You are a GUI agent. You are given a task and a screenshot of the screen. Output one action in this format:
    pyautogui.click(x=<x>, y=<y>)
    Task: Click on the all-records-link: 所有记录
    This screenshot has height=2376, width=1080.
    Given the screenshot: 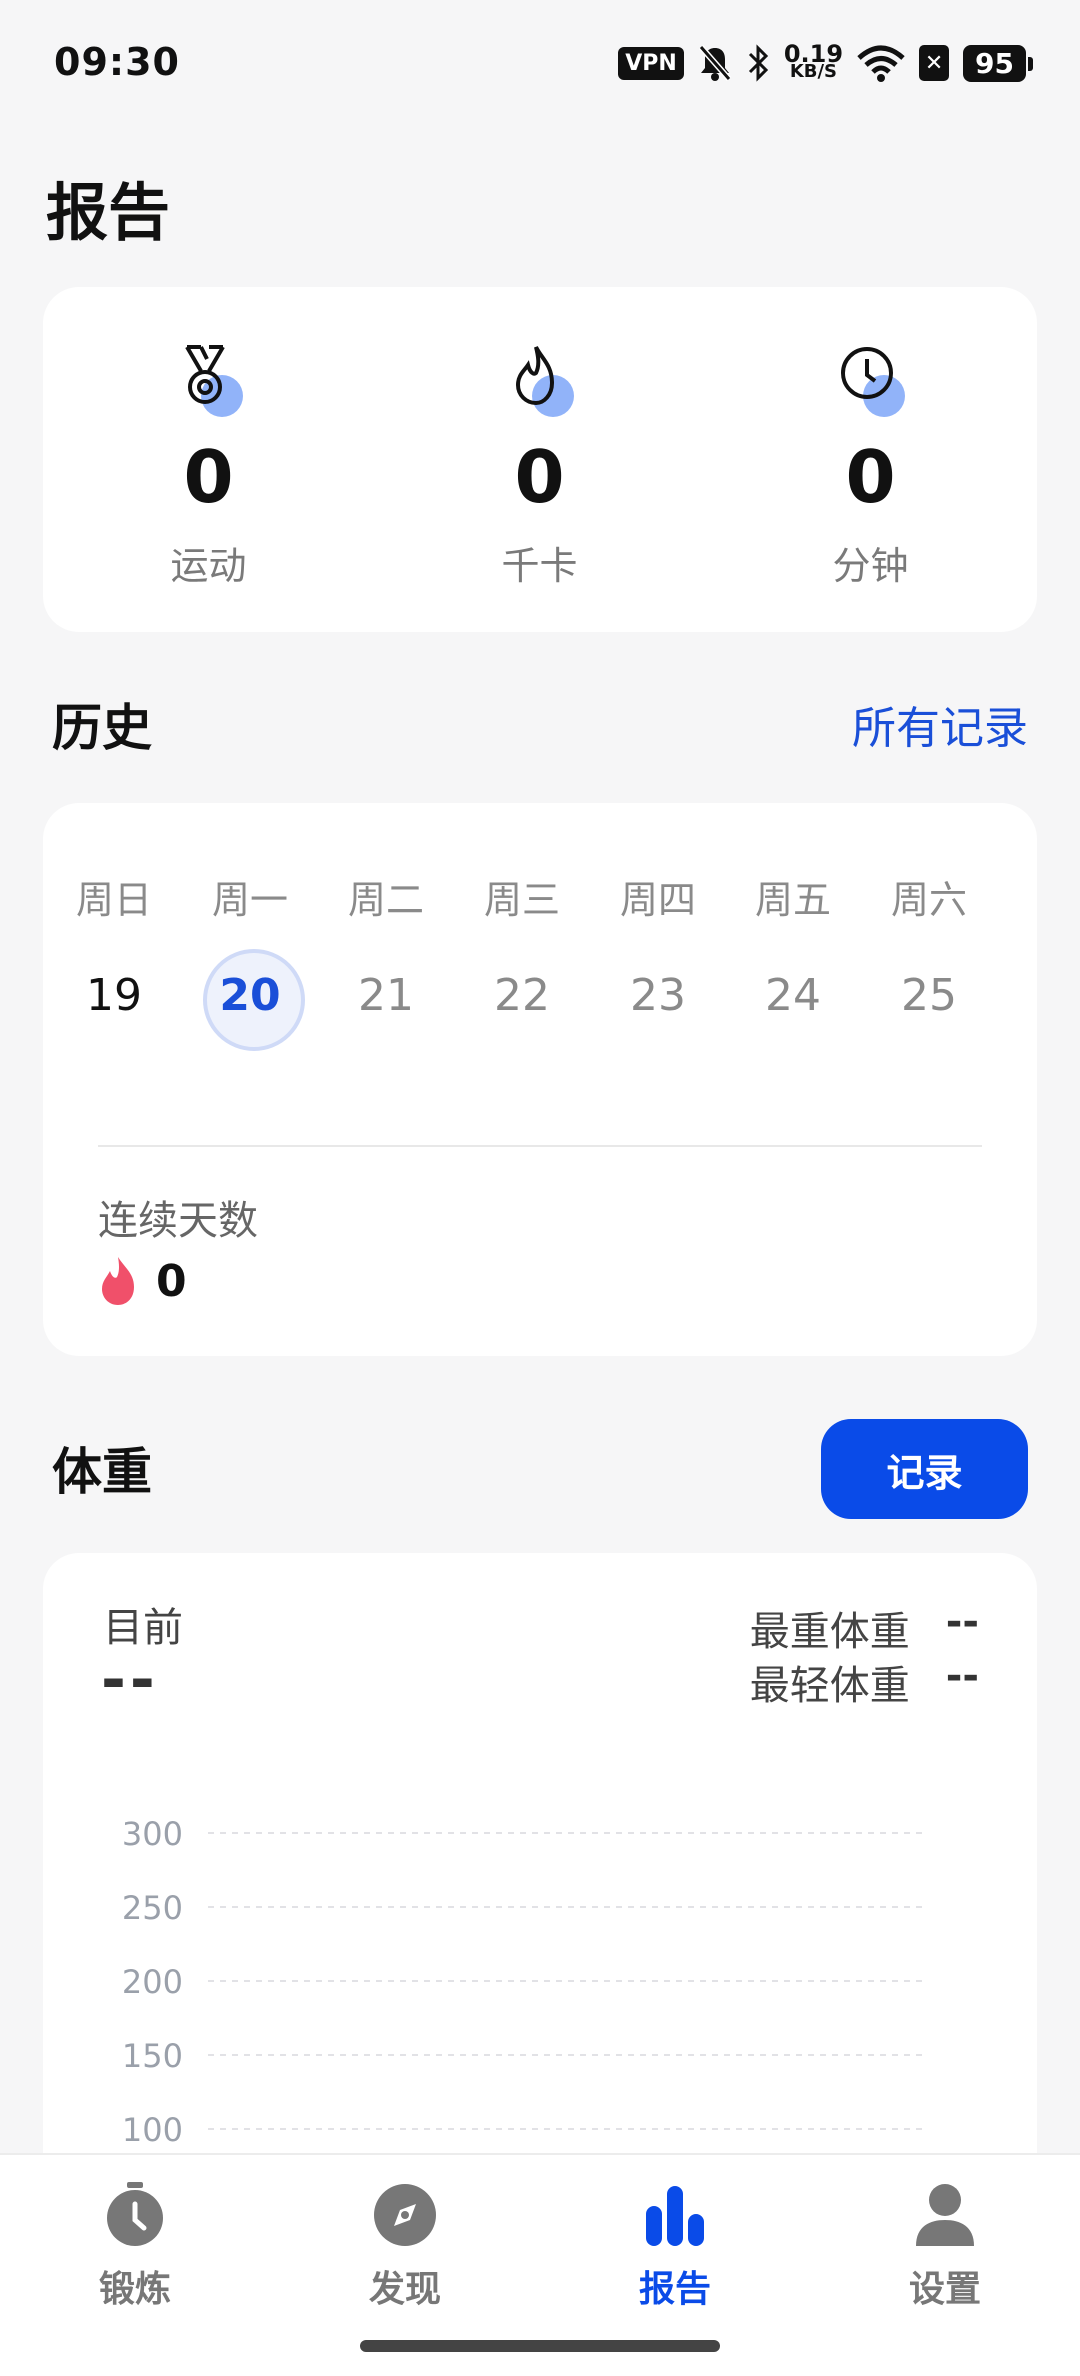 What is the action you would take?
    pyautogui.click(x=940, y=724)
    